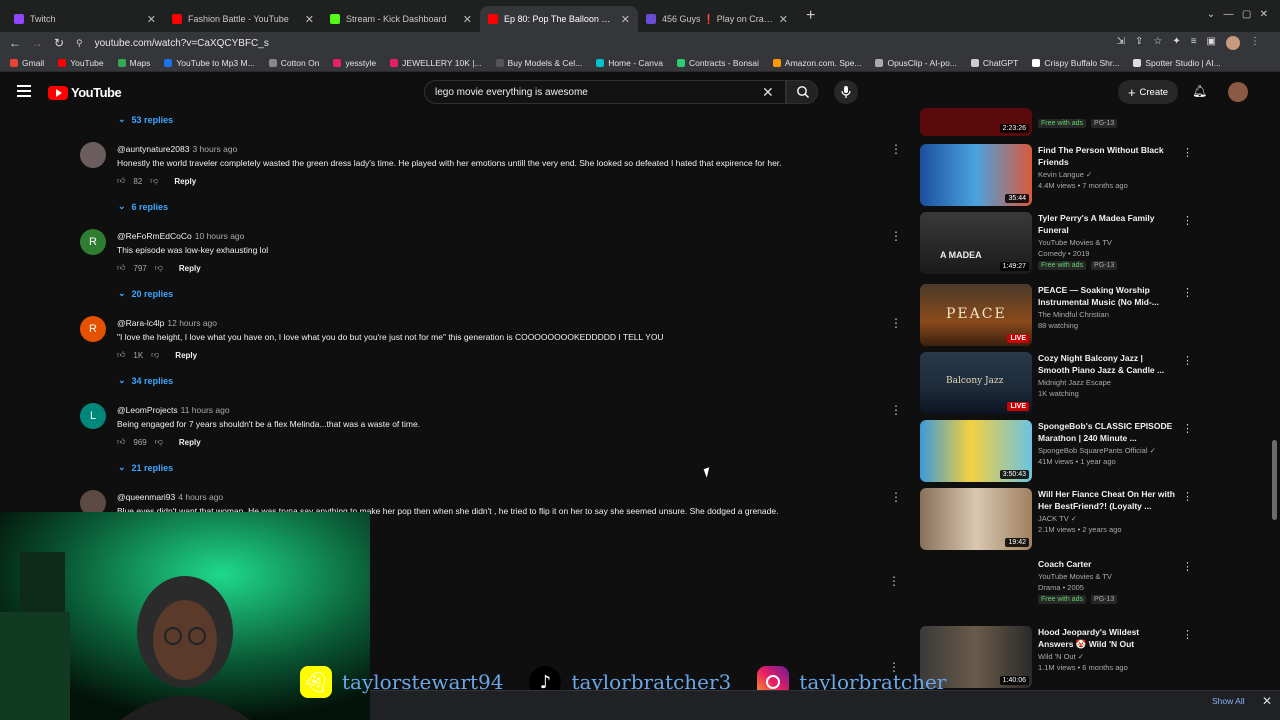  I want to click on avatar: L, so click(93, 416).